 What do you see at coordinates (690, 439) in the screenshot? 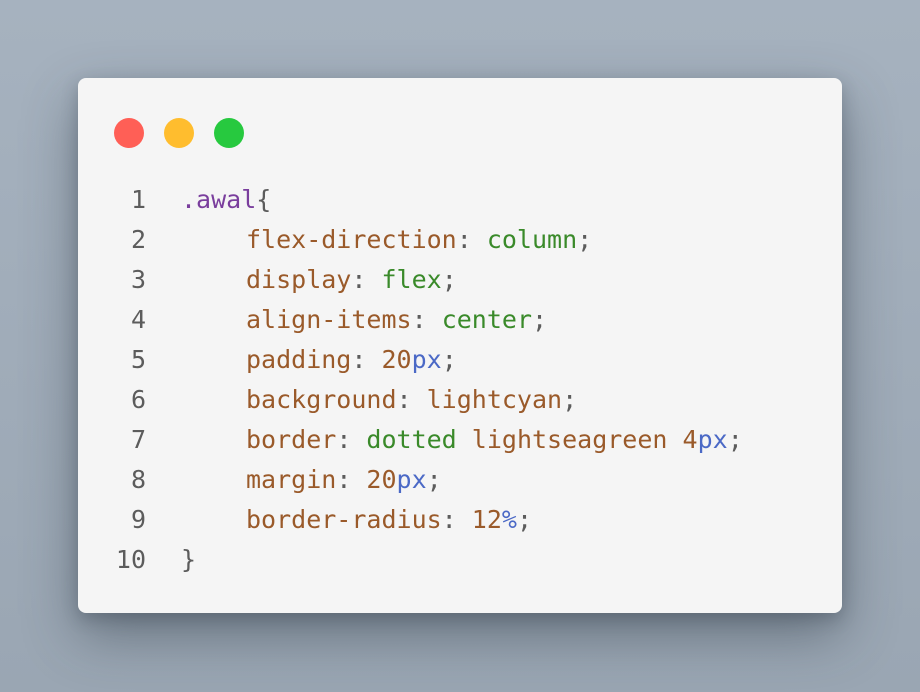
I see `code-token: 4` at bounding box center [690, 439].